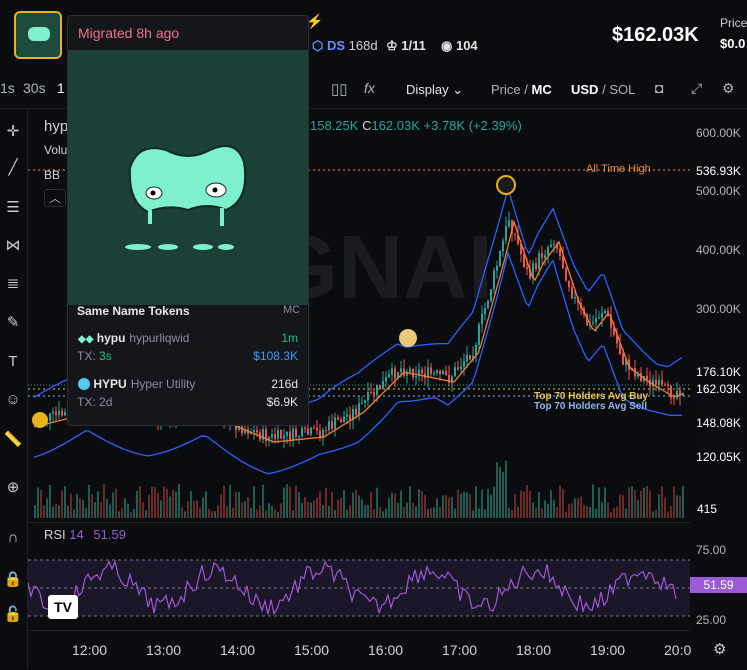  Describe the element at coordinates (133, 338) in the screenshot. I see `same-name-token-row: ◆◆ hypu hypurliqwid` at that location.